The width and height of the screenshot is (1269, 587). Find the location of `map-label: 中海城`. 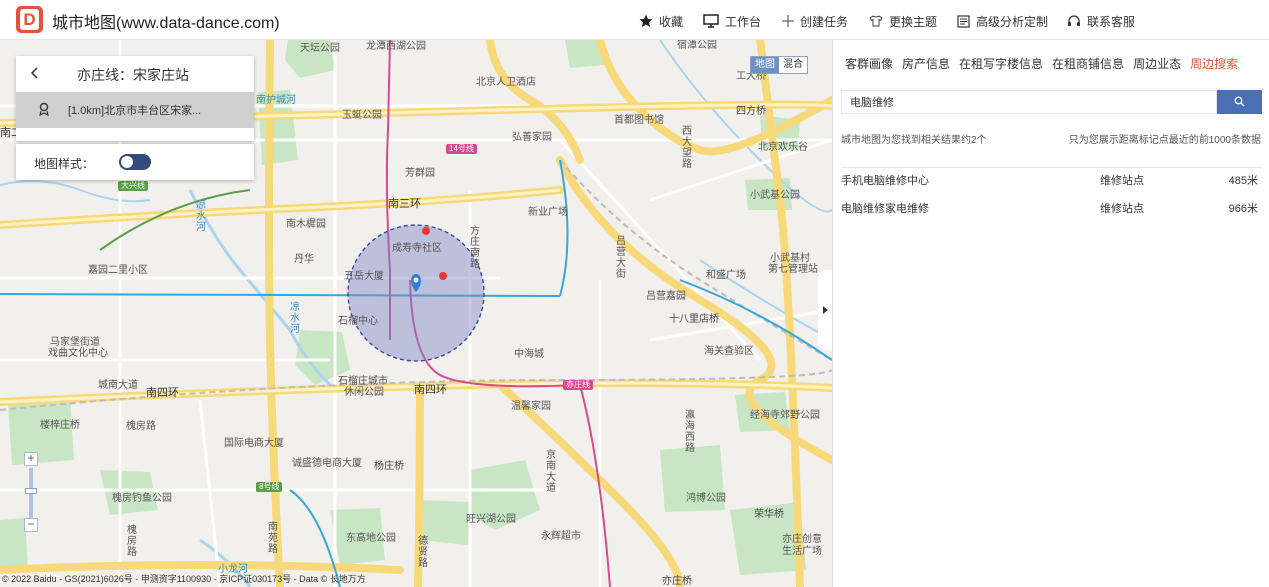

map-label: 中海城 is located at coordinates (529, 354).